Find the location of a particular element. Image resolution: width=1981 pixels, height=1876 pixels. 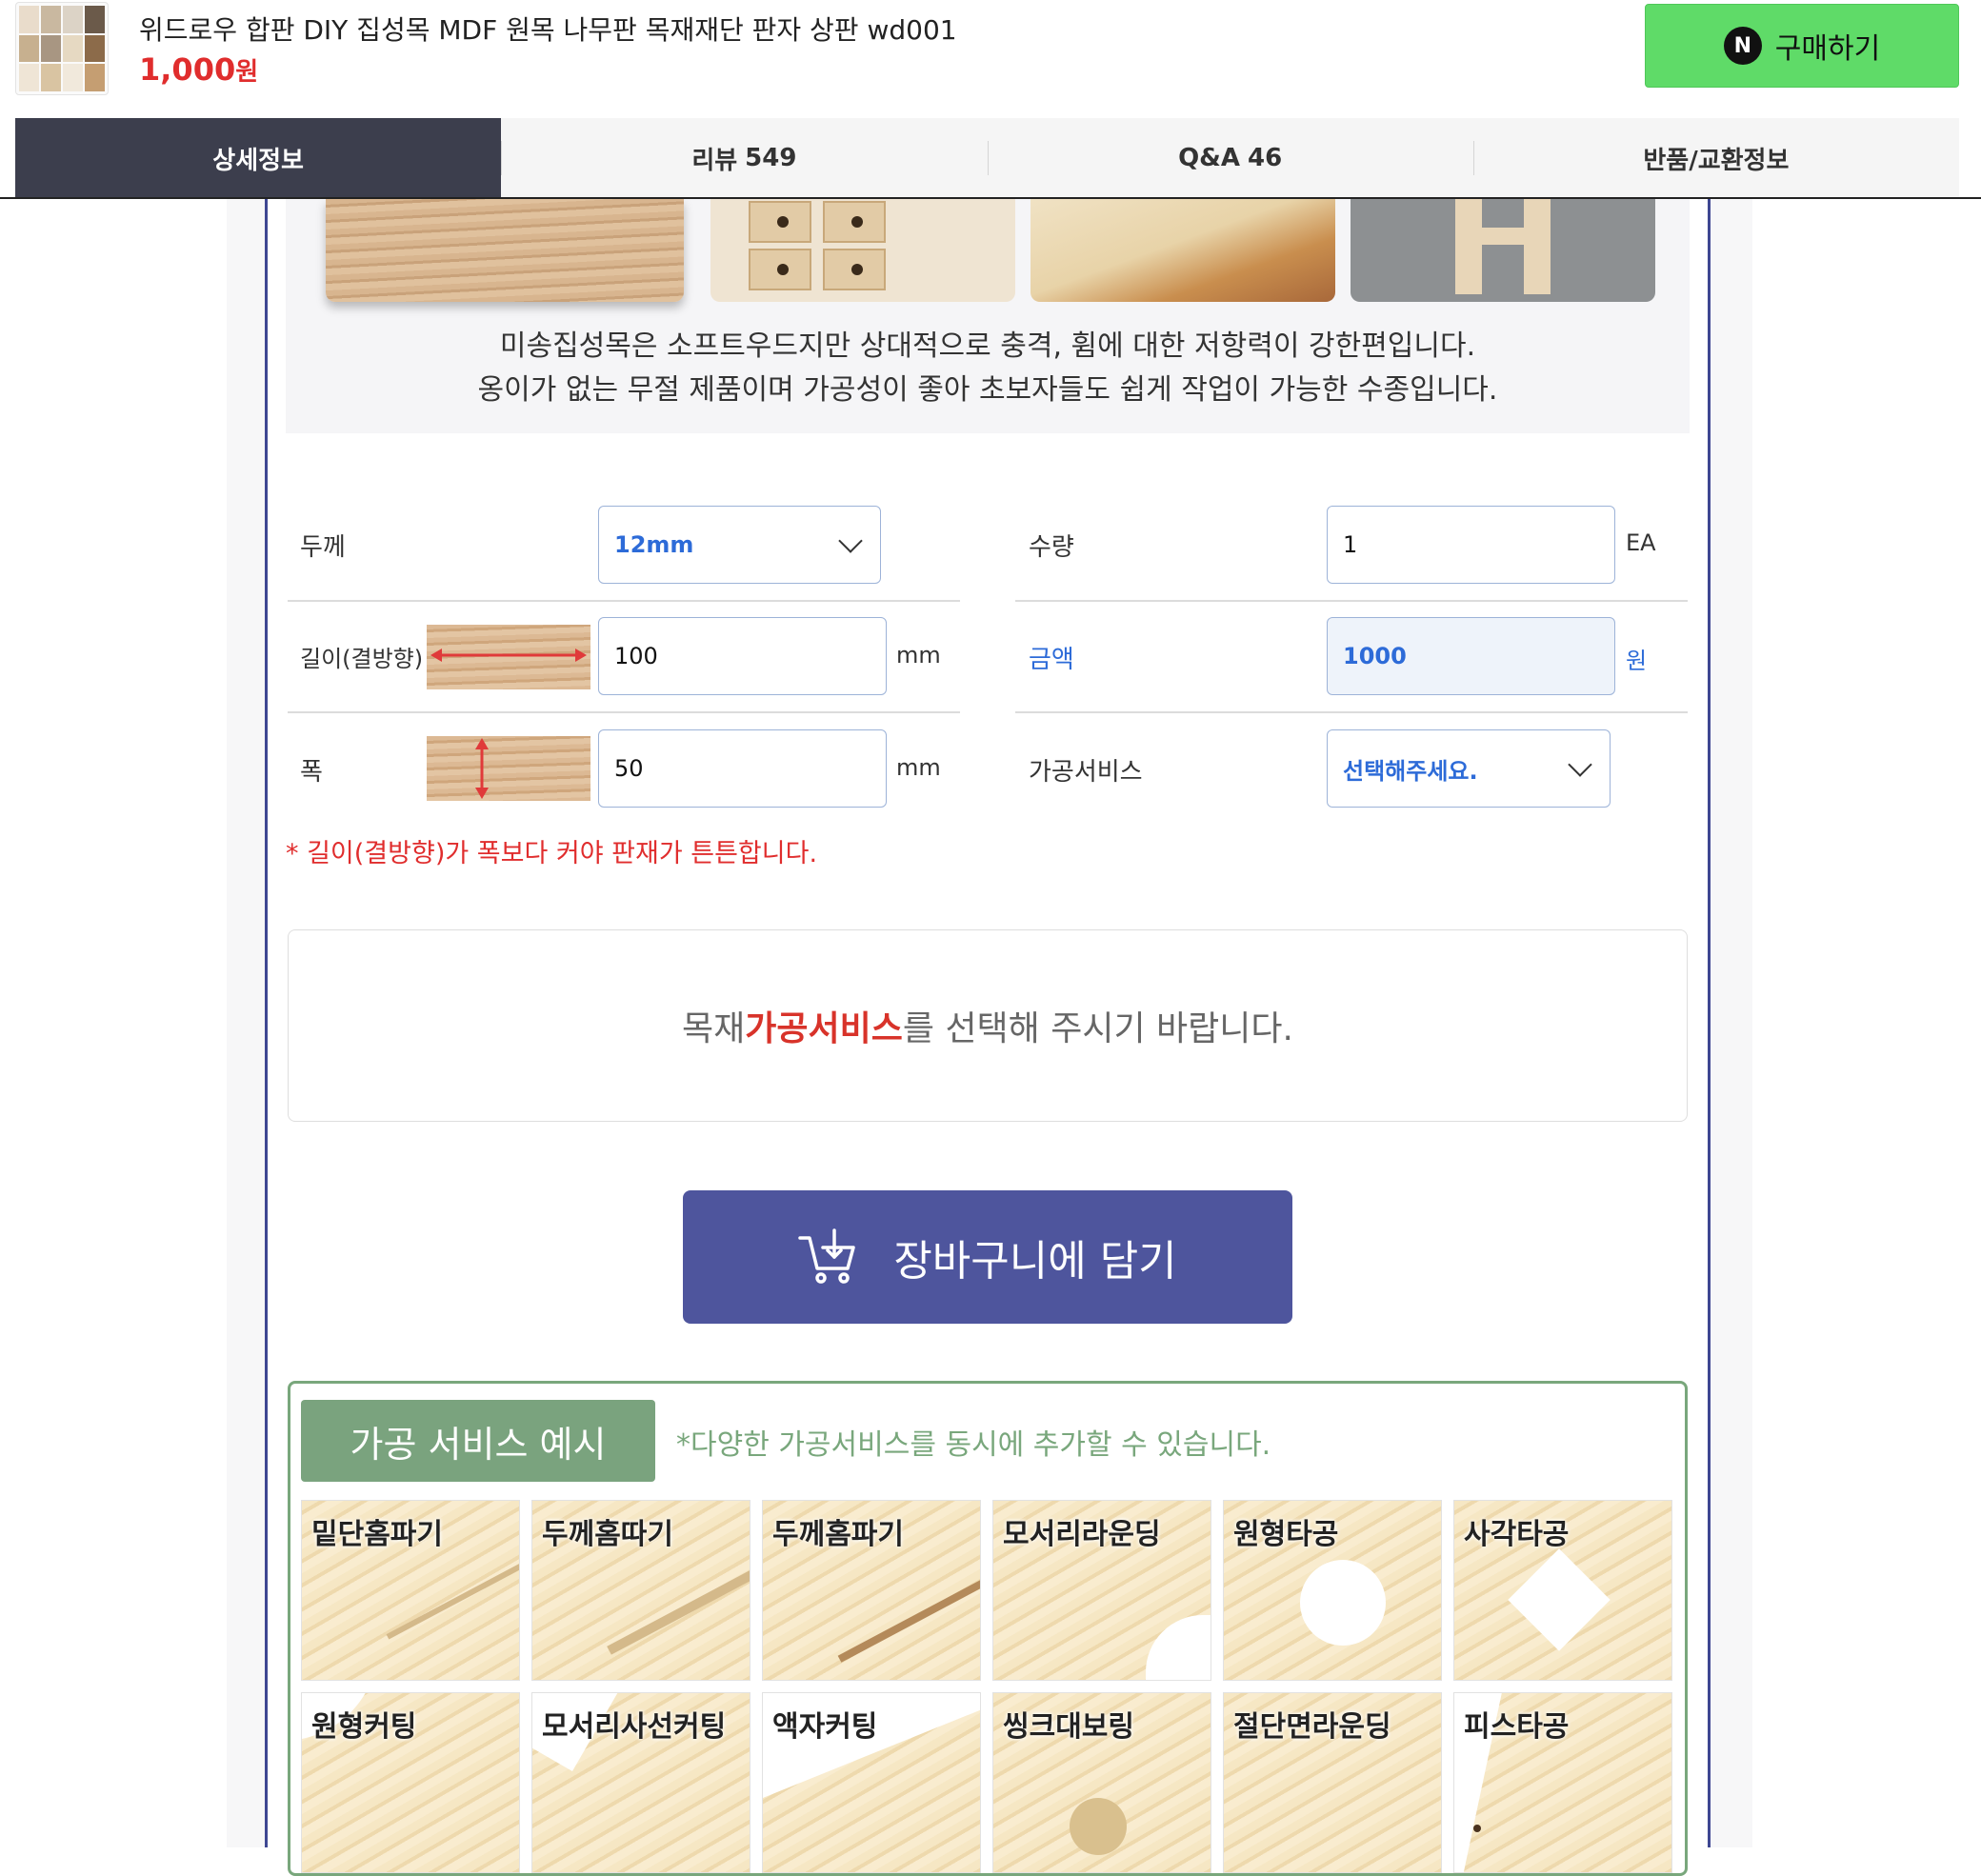

naver-icon: N is located at coordinates (1742, 46).